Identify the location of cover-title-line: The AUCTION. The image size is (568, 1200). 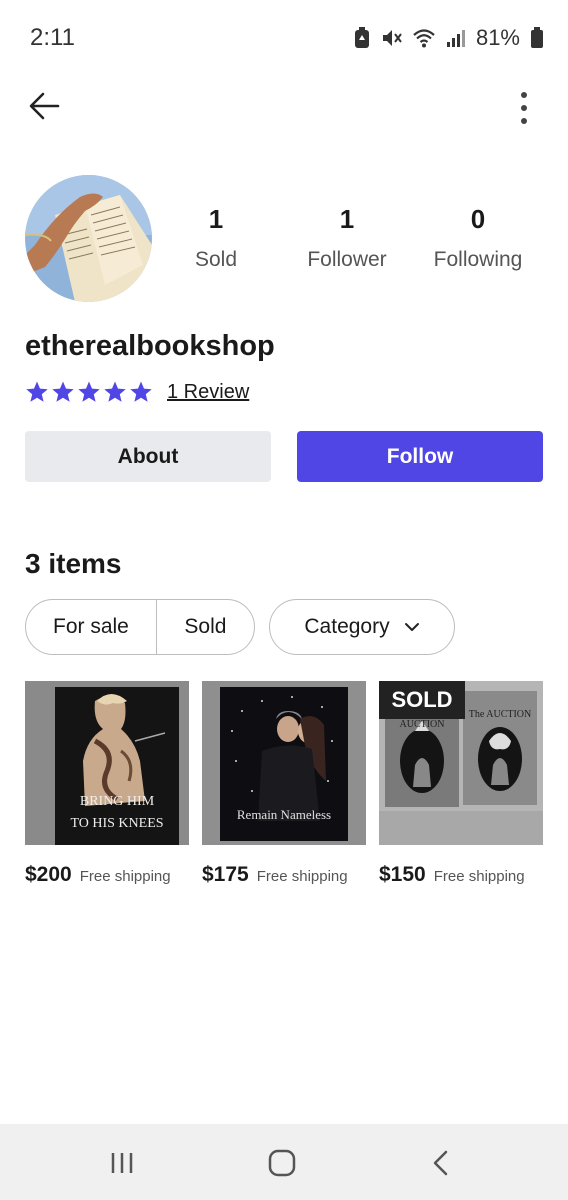
(500, 714).